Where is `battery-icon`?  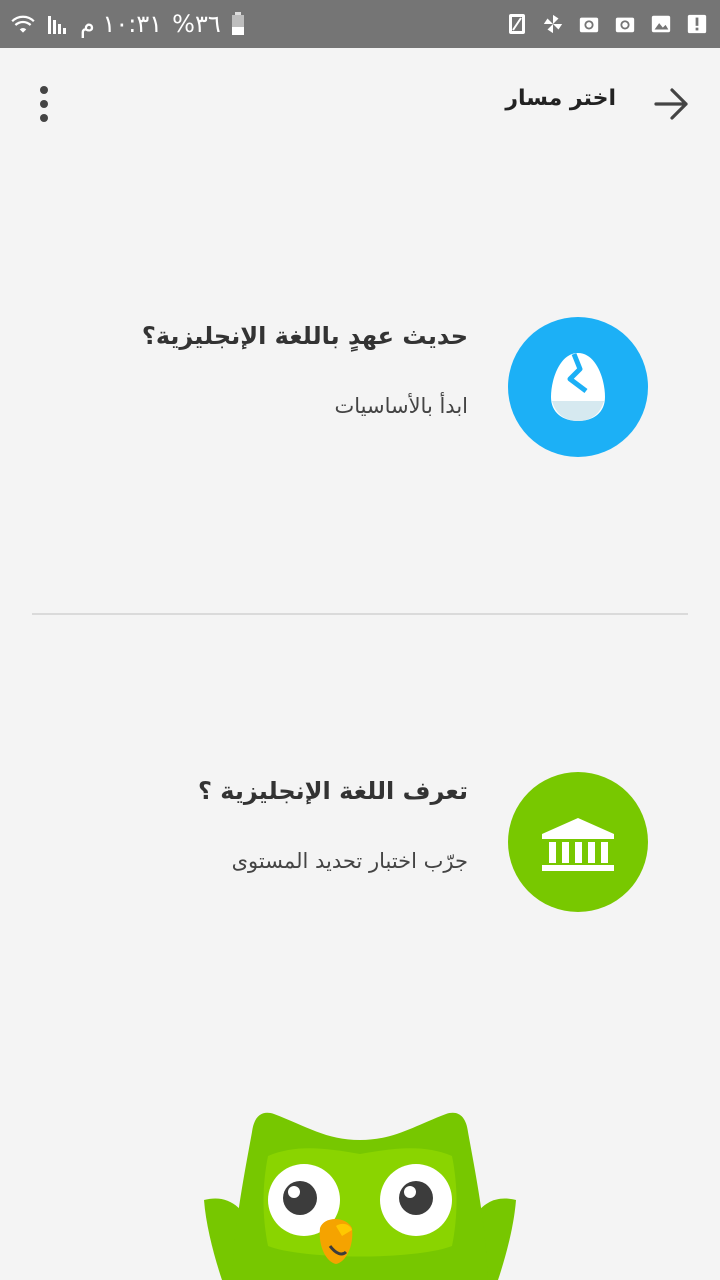
battery-icon is located at coordinates (237, 23).